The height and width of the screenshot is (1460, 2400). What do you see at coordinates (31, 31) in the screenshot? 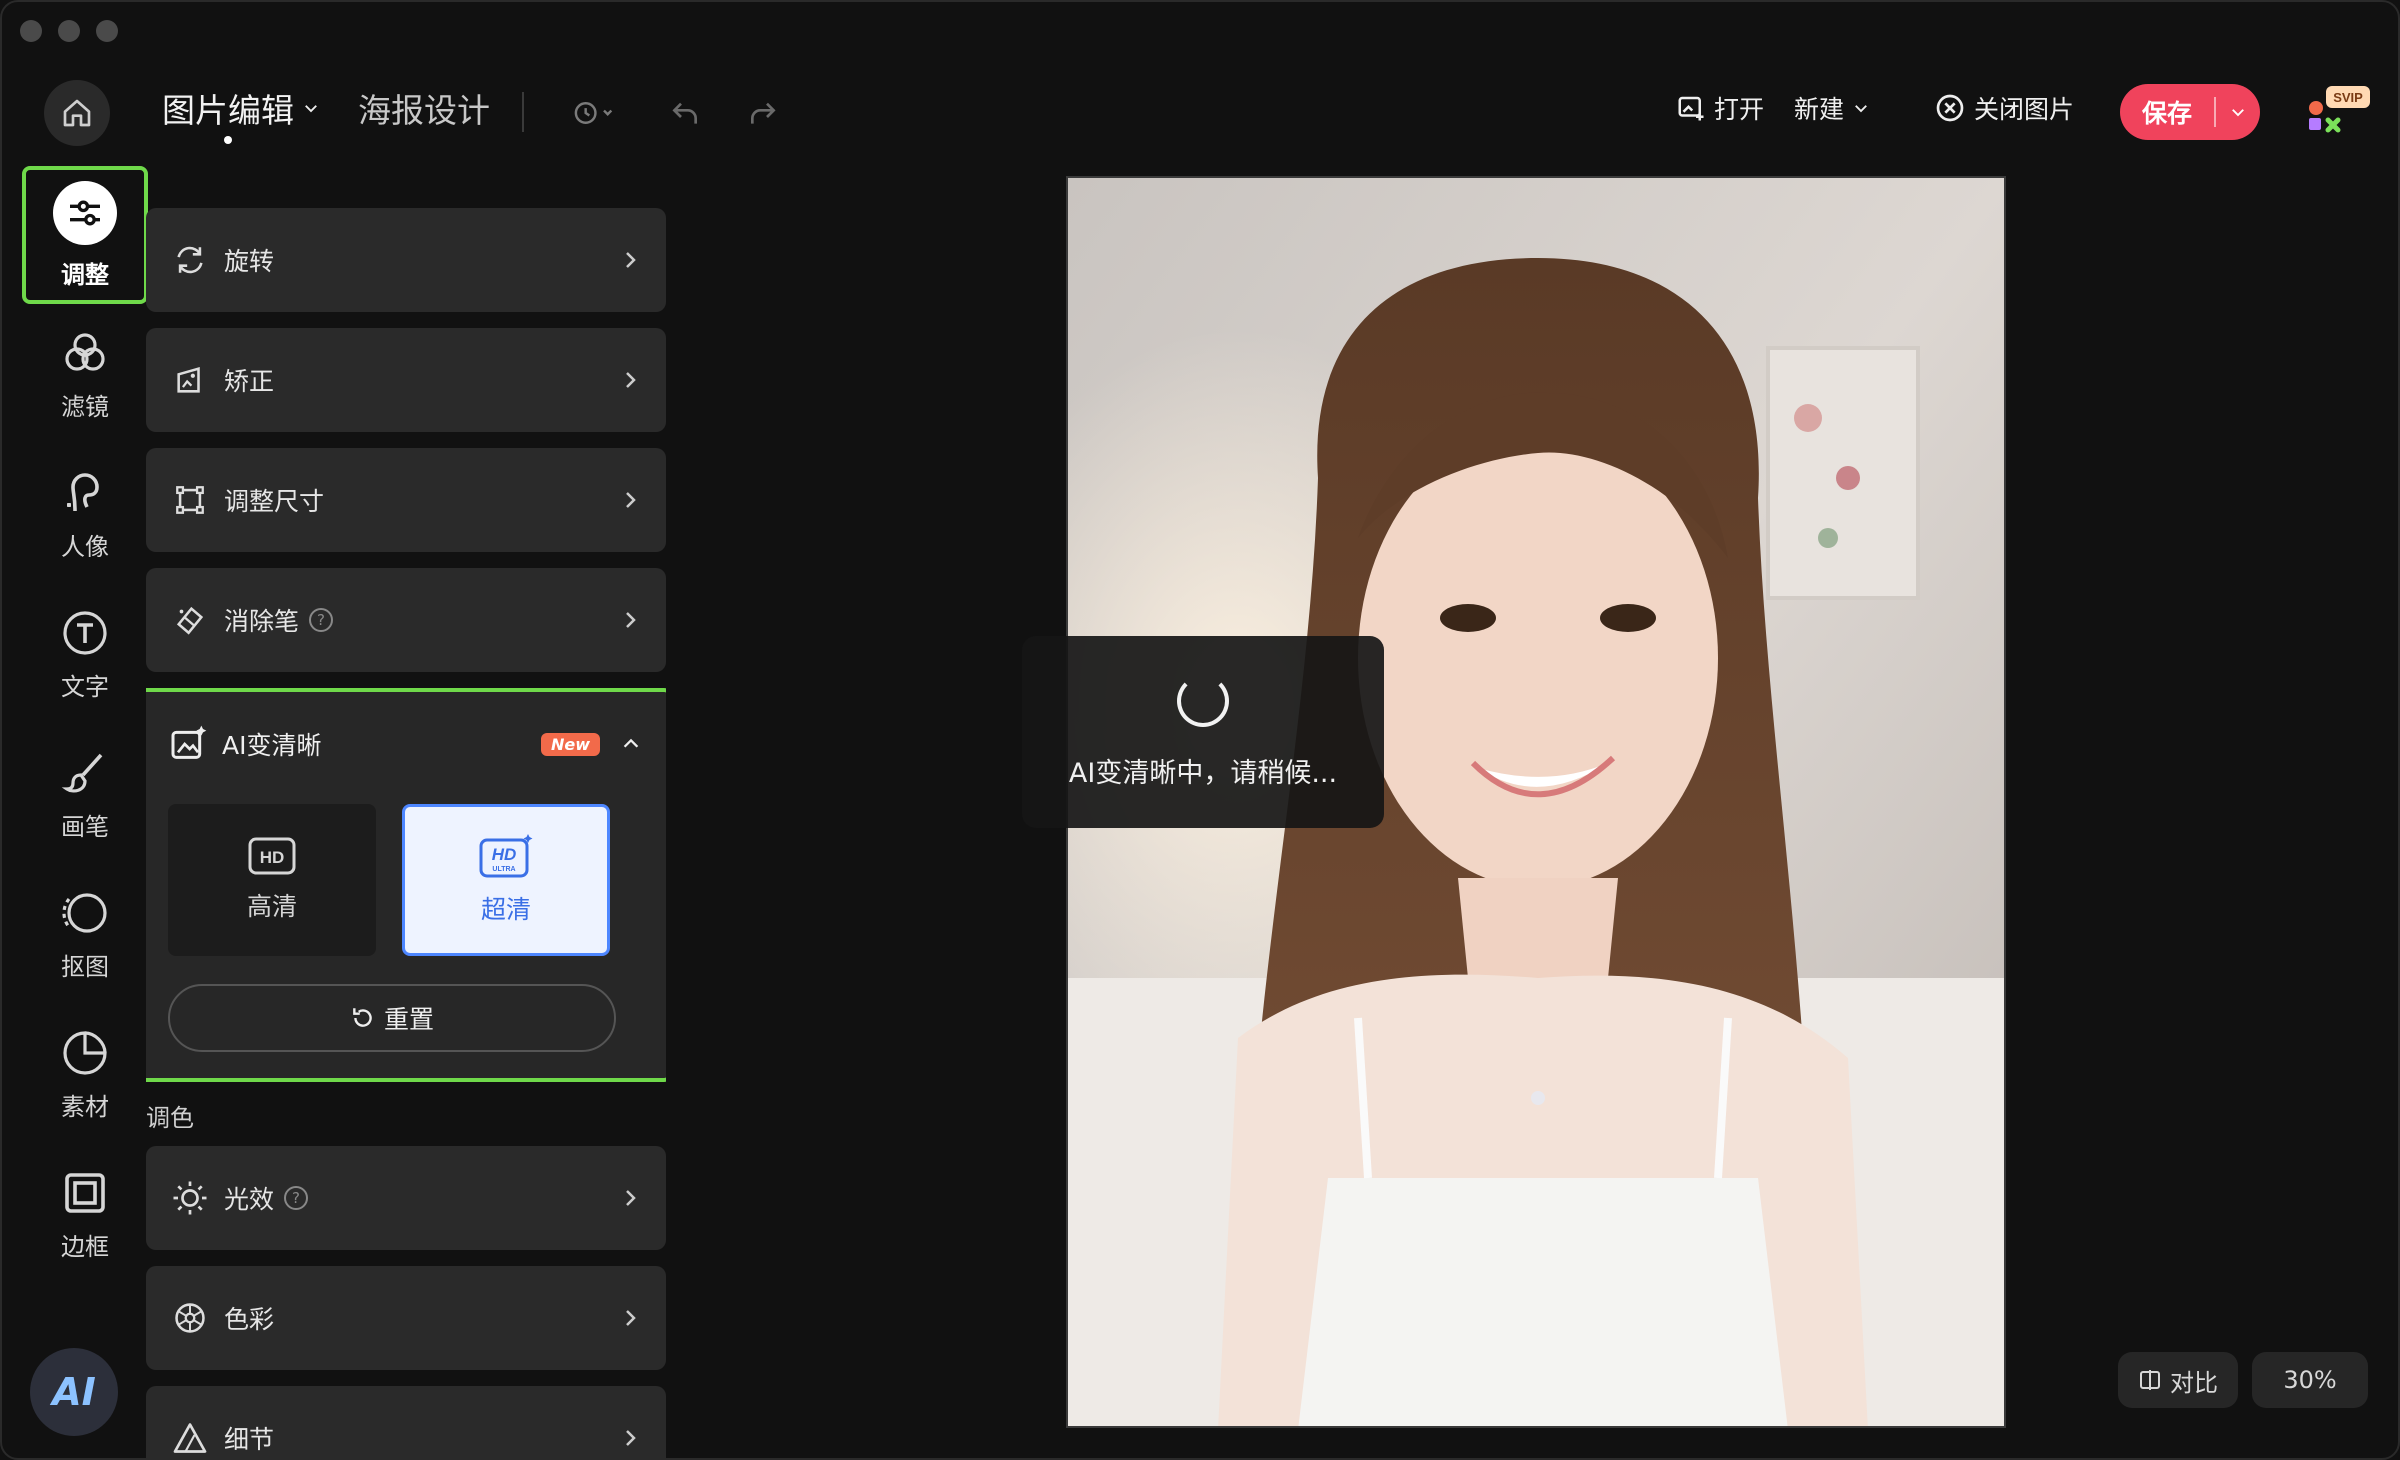
I see `window-close-button` at bounding box center [31, 31].